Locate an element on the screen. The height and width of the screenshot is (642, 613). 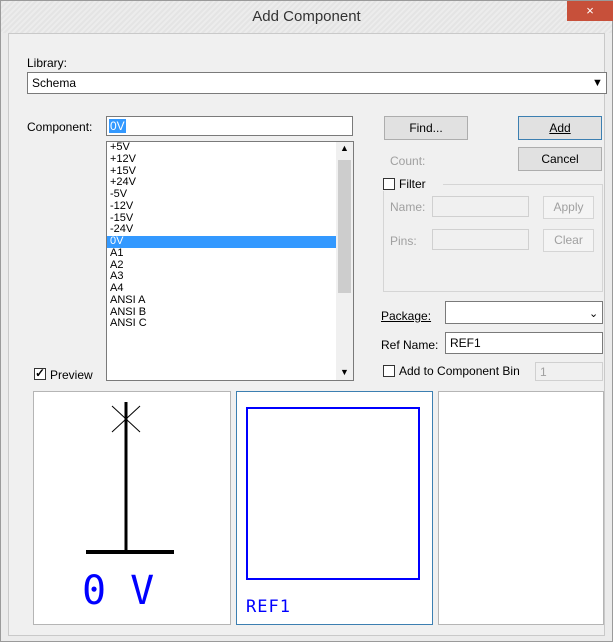
list-scrollbar: ▲ ▼ is located at coordinates (344, 261).